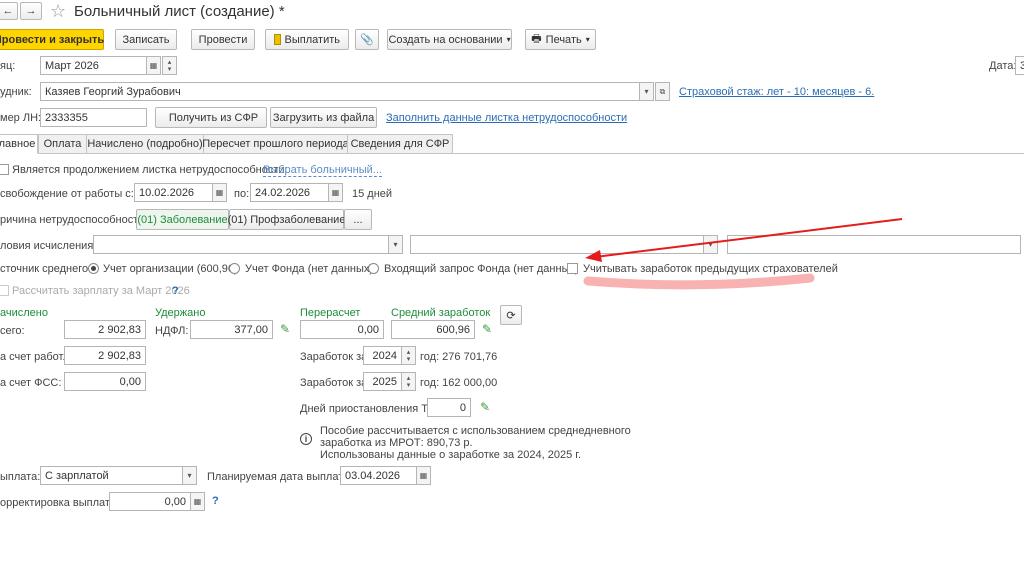 Image resolution: width=1024 pixels, height=565 pixels. Describe the element at coordinates (101, 291) in the screenshot. I see `calc-salary-label: Рассчитать зарплату за Март 2026` at that location.